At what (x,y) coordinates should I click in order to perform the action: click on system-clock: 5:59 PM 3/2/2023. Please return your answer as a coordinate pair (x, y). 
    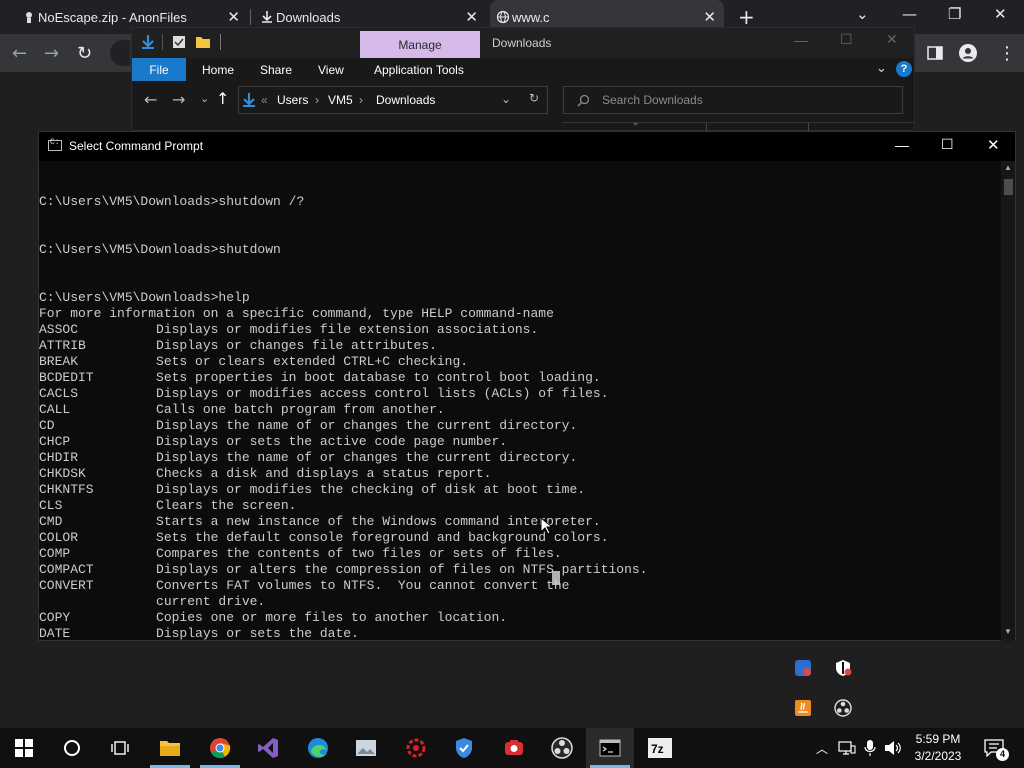
    Looking at the image, I should click on (938, 748).